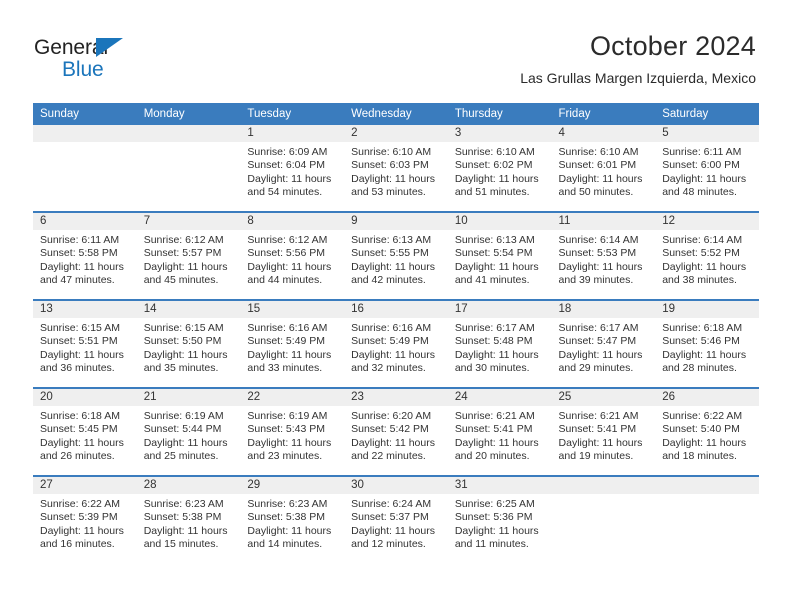 The width and height of the screenshot is (792, 612). What do you see at coordinates (79, 517) in the screenshot?
I see `day-sunset-text: Sunset: 5:39 PM` at bounding box center [79, 517].